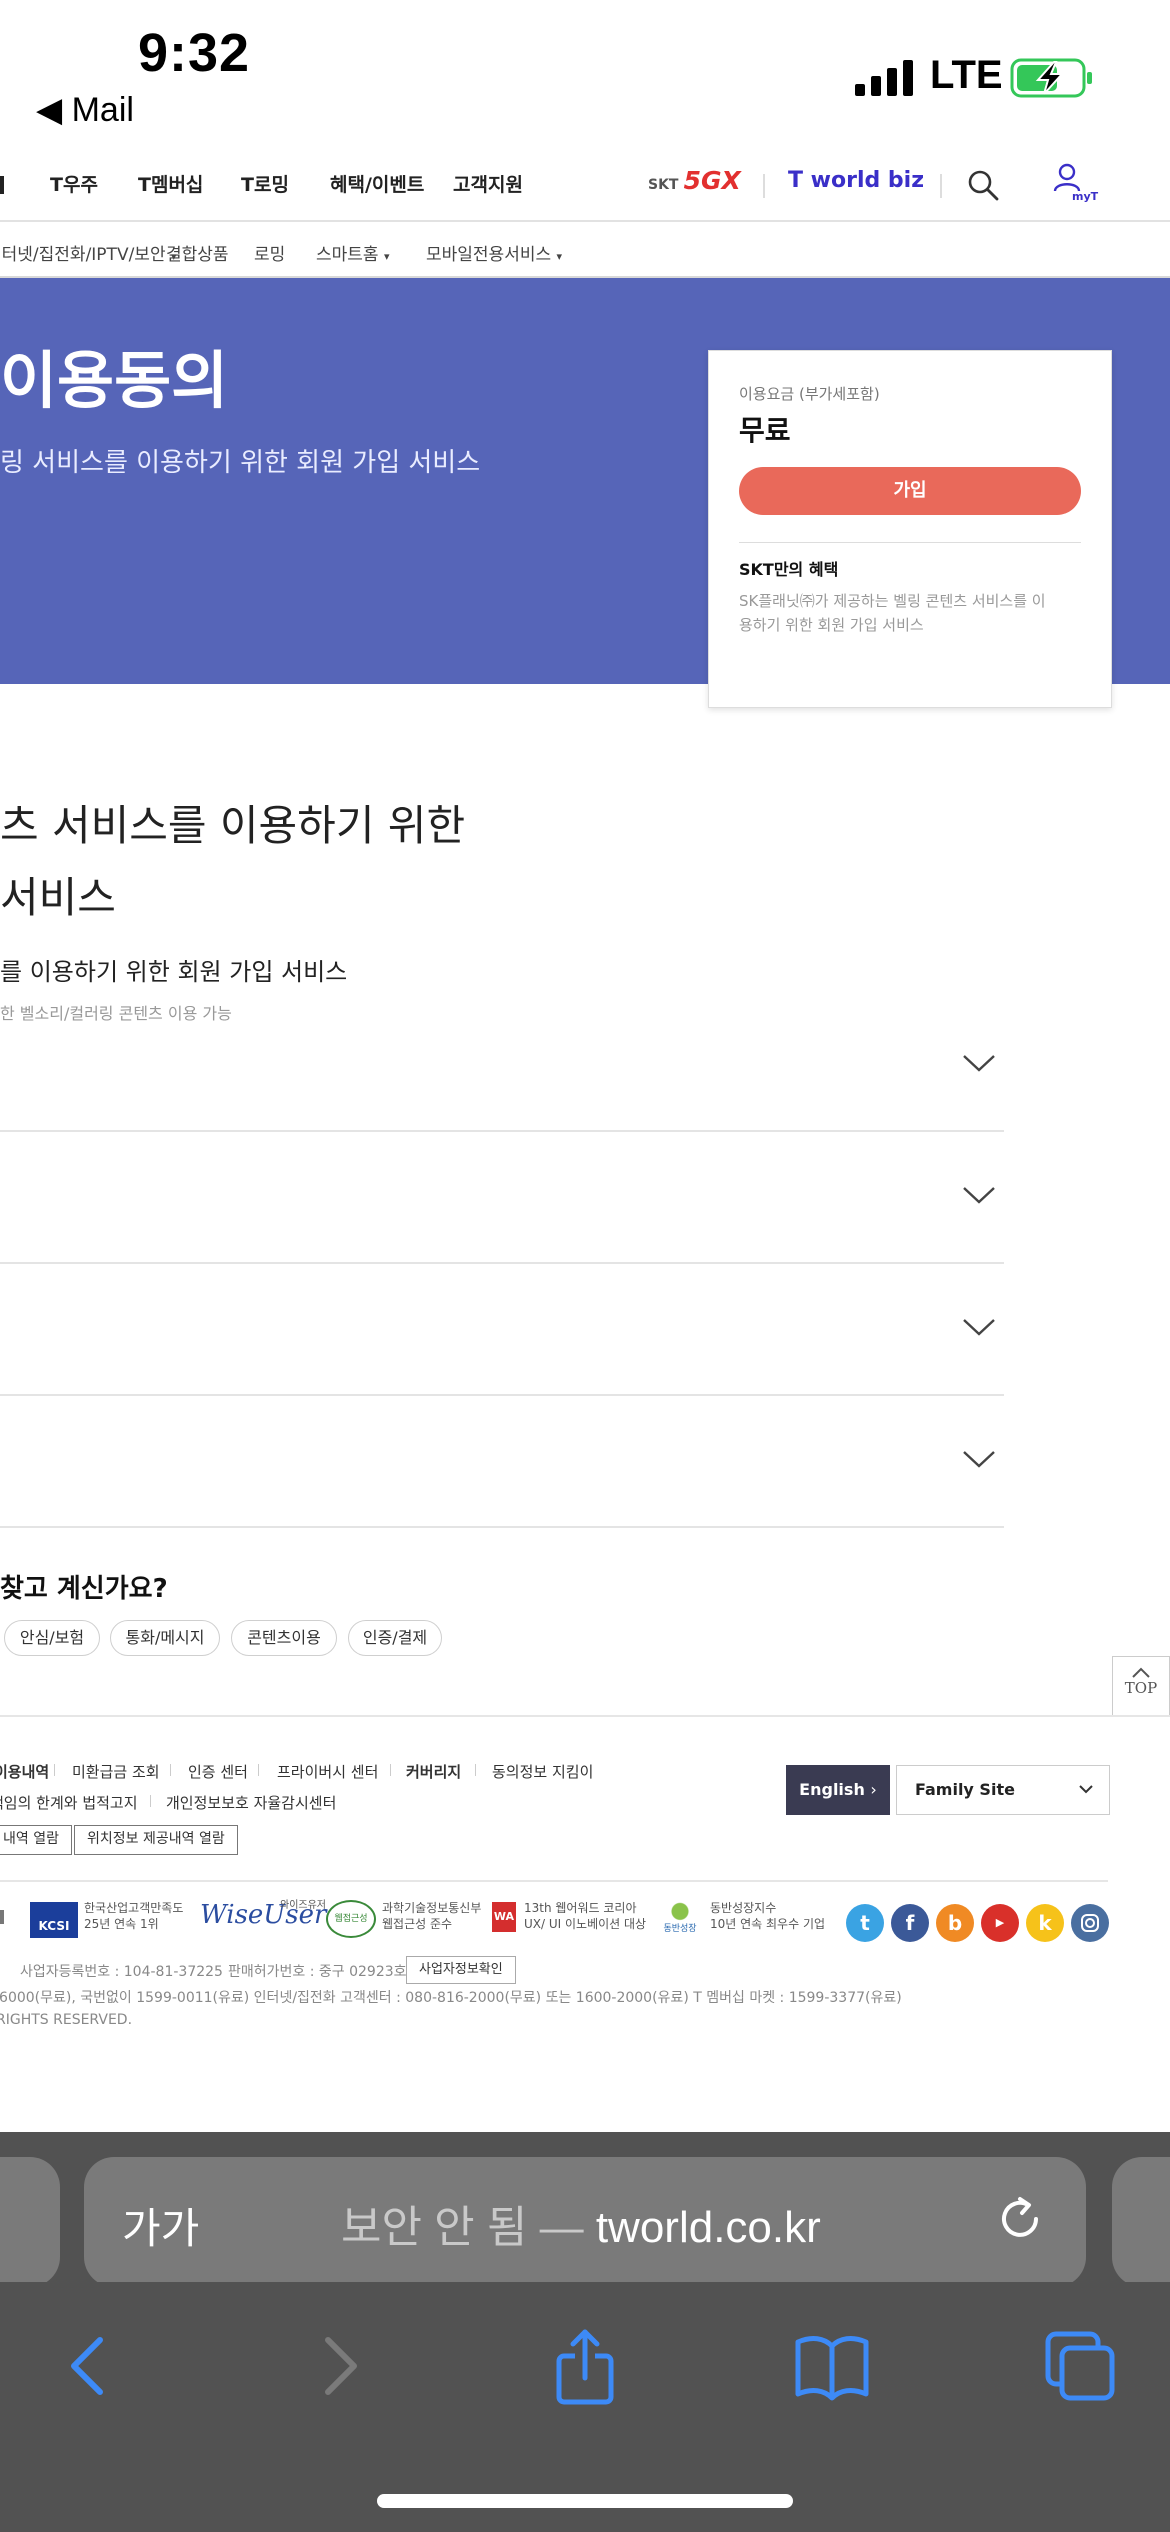 This screenshot has height=2532, width=1170. Describe the element at coordinates (84, 1589) in the screenshot. I see `faq-title: 찾고 계신가요?` at that location.